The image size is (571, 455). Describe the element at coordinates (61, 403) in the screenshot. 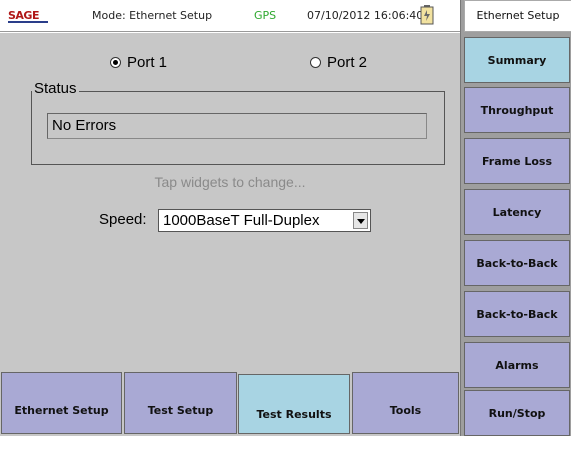

I see `nav-ethernet-setup: Ethernet Setup` at that location.